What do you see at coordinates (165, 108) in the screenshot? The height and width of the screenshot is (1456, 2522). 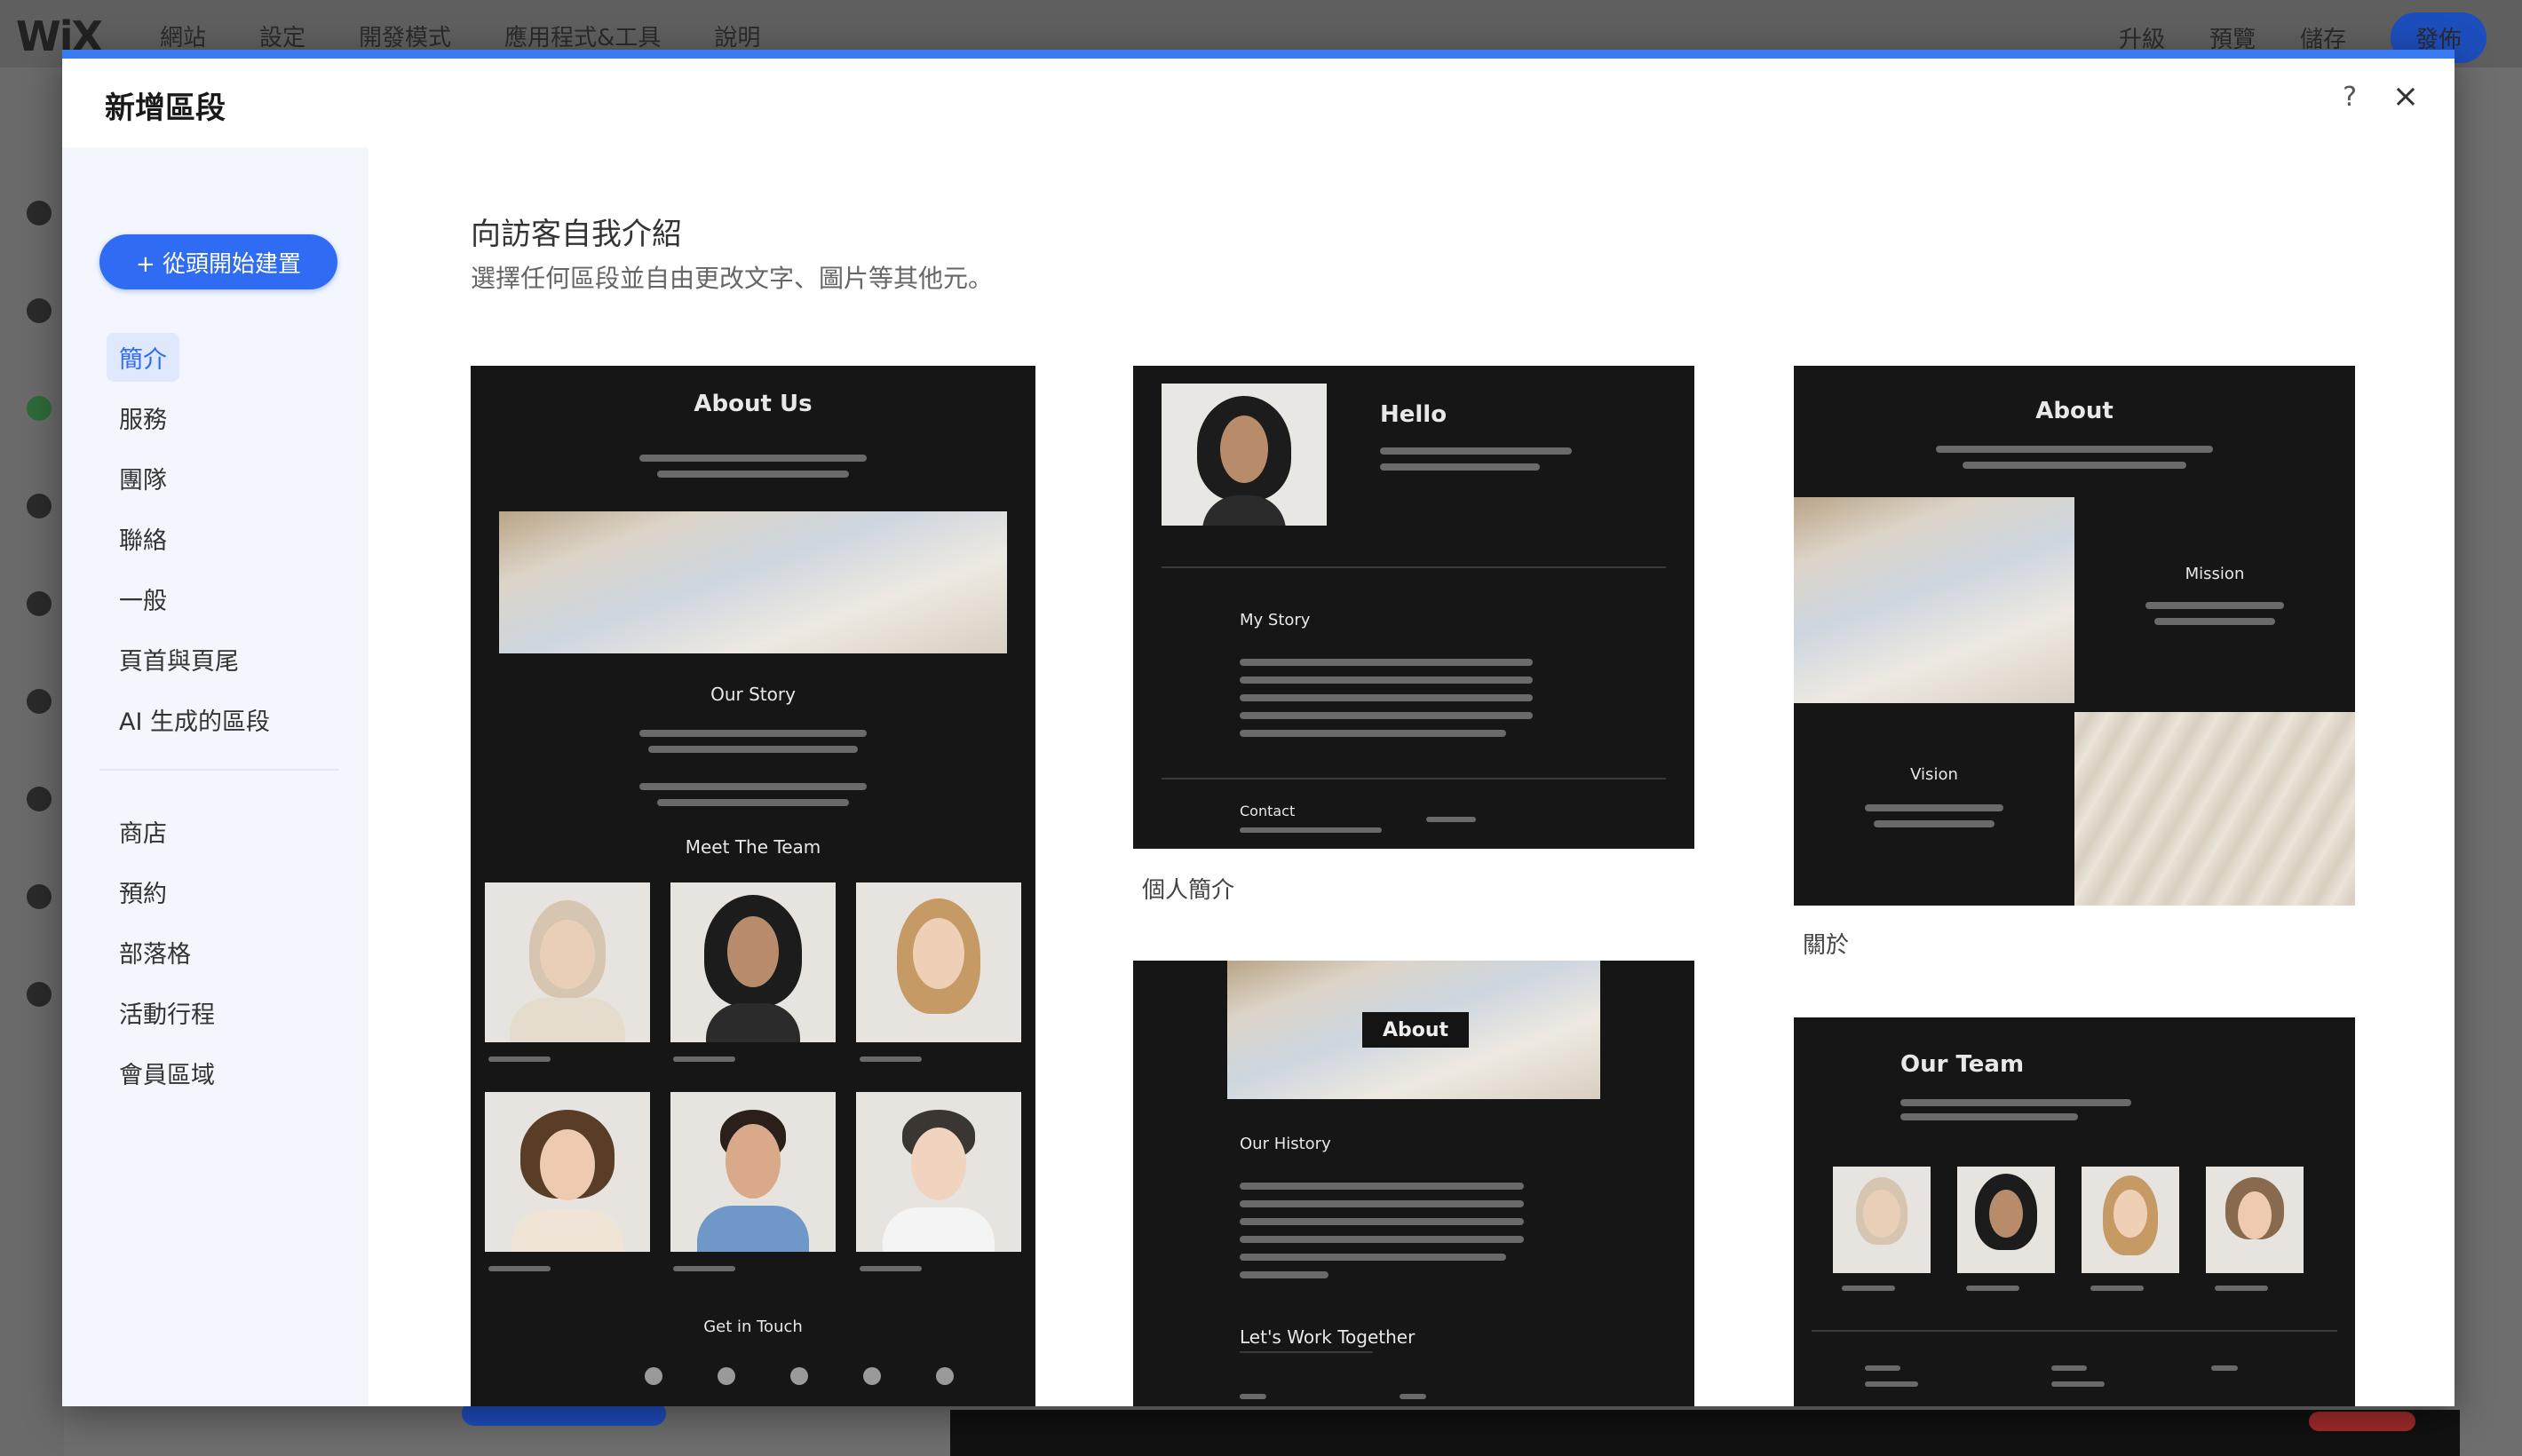 I see `modal-title: 新增區段` at bounding box center [165, 108].